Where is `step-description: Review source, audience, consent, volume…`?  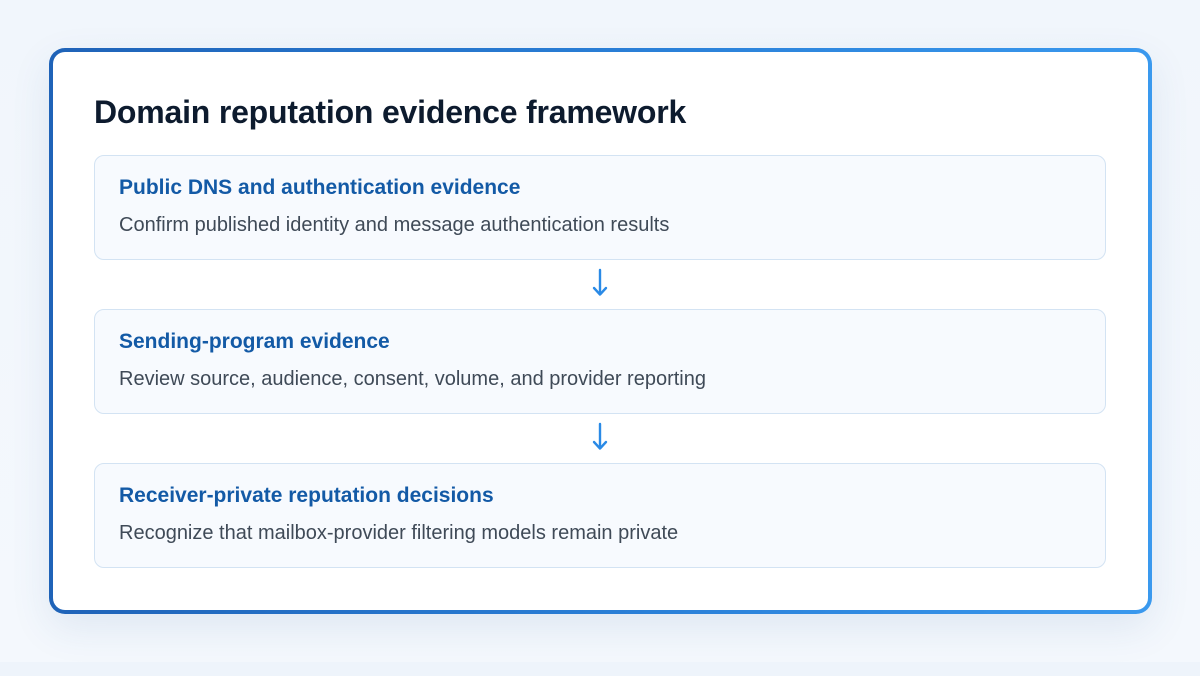 step-description: Review source, audience, consent, volume… is located at coordinates (412, 379).